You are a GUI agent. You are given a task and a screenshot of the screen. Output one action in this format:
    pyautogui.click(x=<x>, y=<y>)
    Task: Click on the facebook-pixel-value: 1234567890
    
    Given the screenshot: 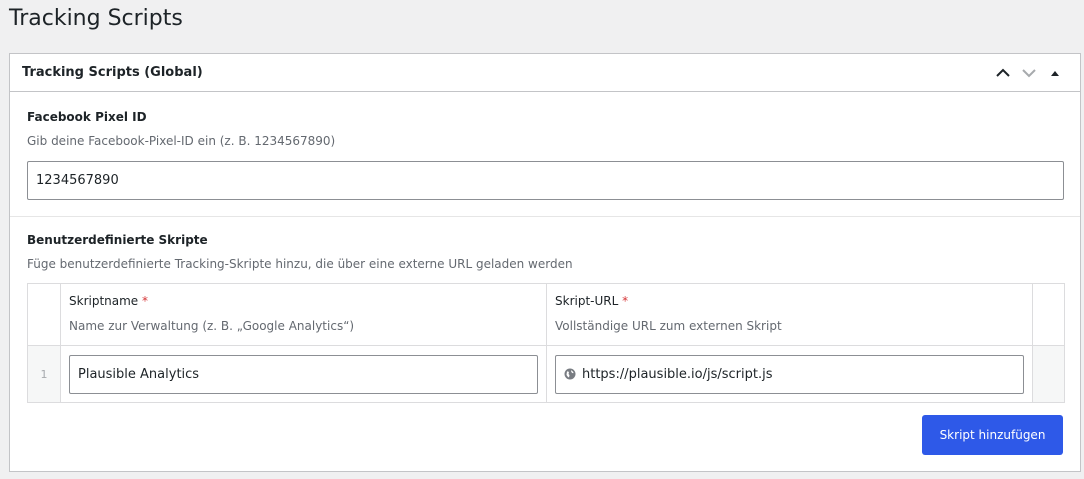 What is the action you would take?
    pyautogui.click(x=77, y=180)
    